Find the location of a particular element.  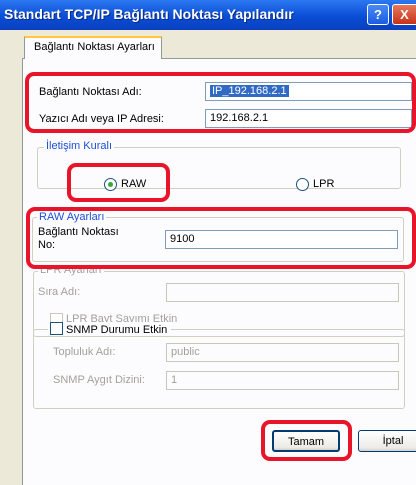

help-button: ? is located at coordinates (378, 14).